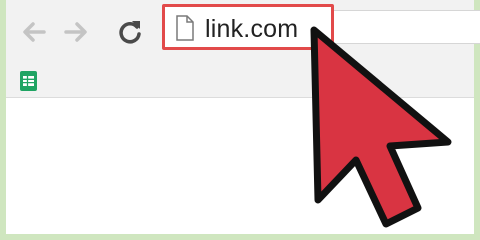 The height and width of the screenshot is (240, 480). I want to click on google-sheets-icon, so click(28, 81).